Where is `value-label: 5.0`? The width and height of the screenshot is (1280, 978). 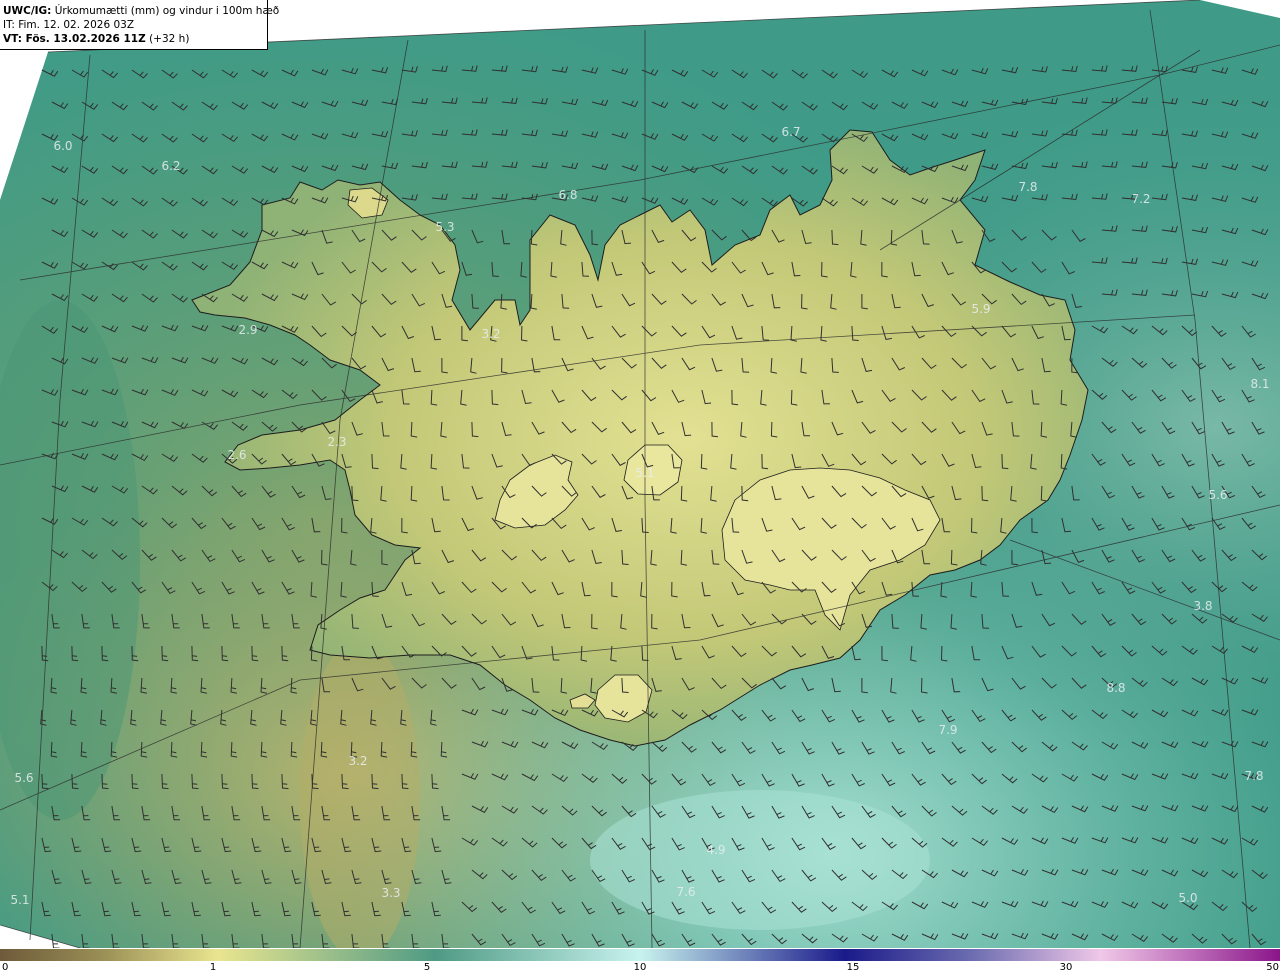 value-label: 5.0 is located at coordinates (1188, 898).